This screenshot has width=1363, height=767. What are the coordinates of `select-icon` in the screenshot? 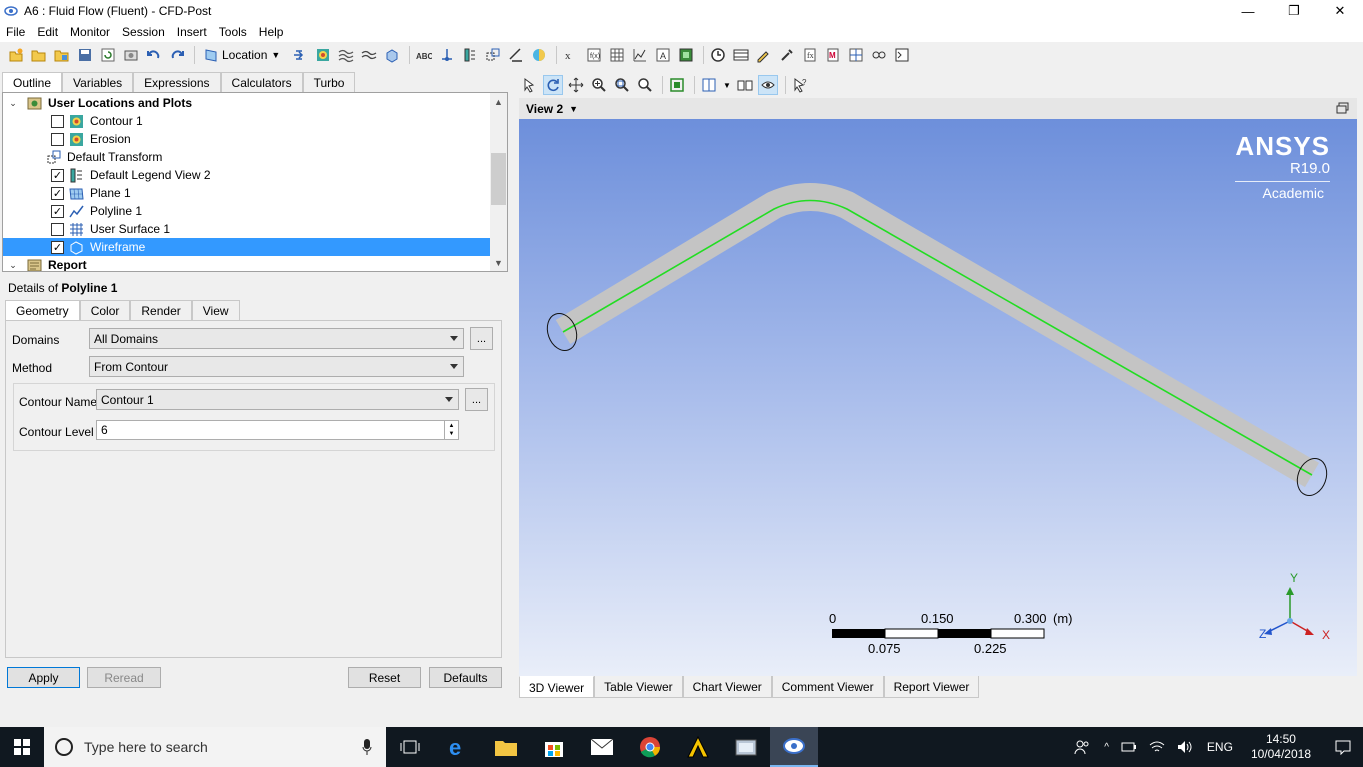 It's located at (530, 85).